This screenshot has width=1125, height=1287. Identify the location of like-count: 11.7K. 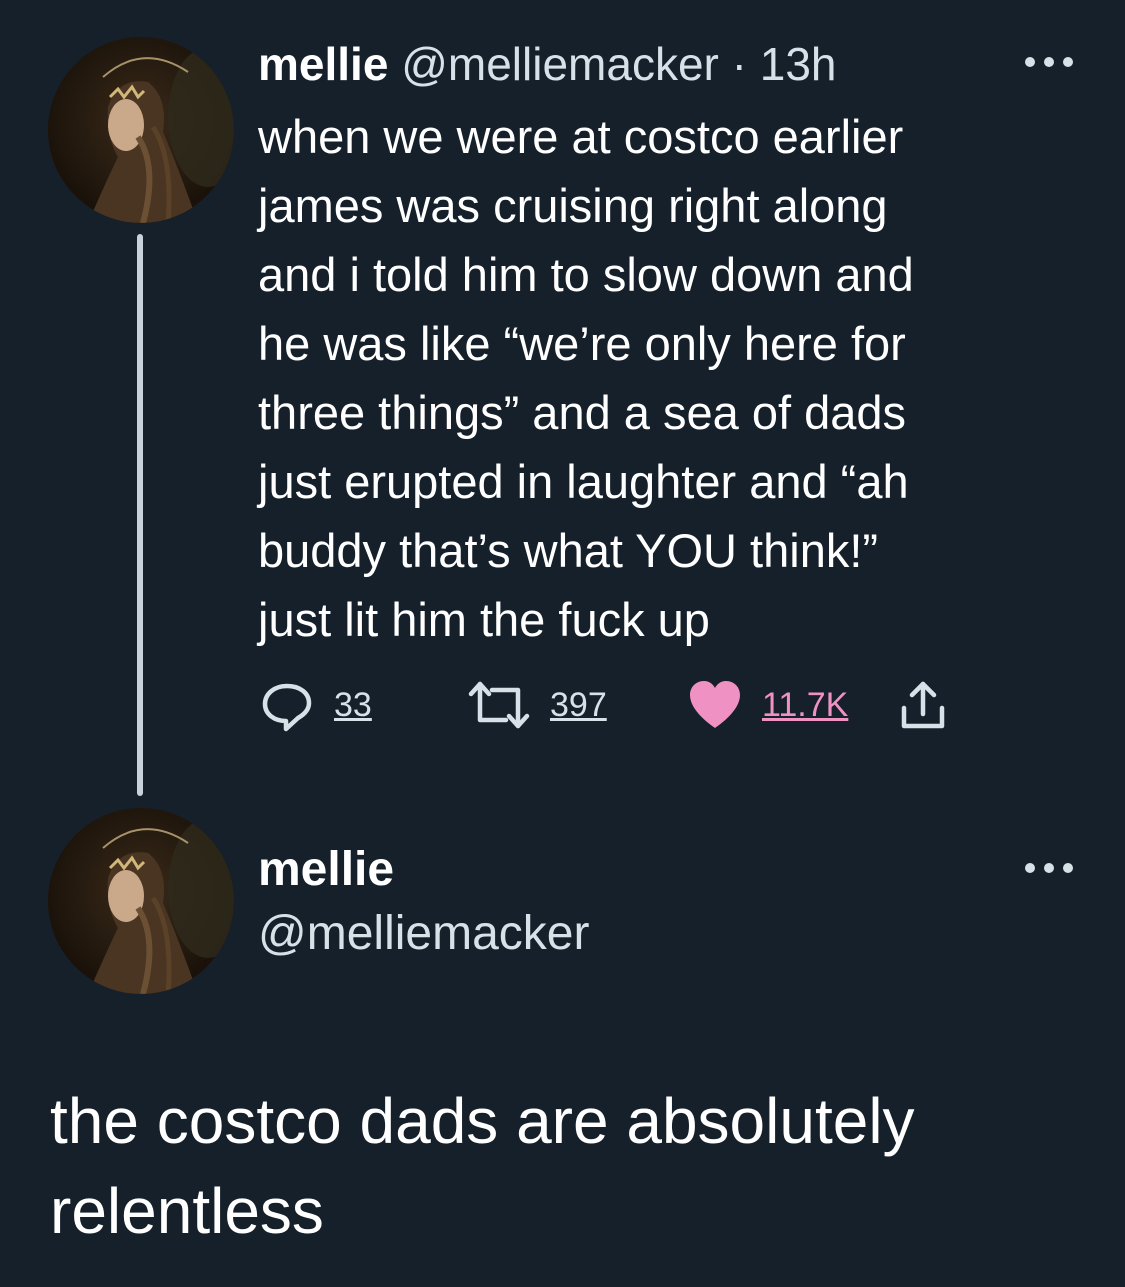
(805, 705).